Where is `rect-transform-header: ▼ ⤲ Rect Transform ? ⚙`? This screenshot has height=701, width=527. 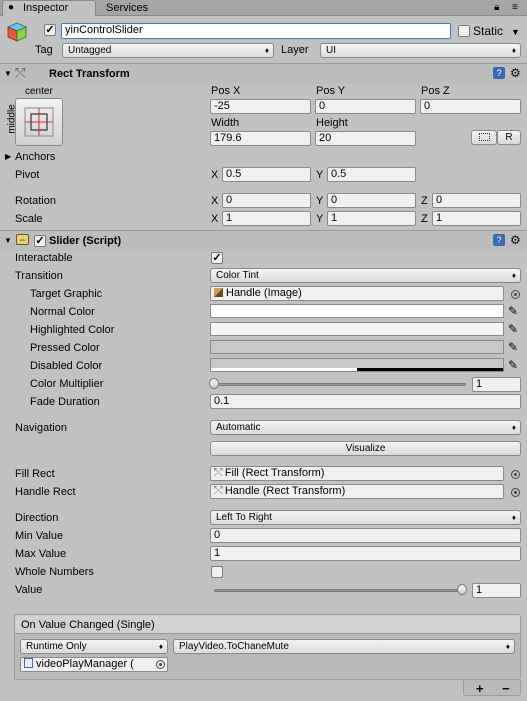 rect-transform-header: ▼ ⤲ Rect Transform ? ⚙ is located at coordinates (263, 74).